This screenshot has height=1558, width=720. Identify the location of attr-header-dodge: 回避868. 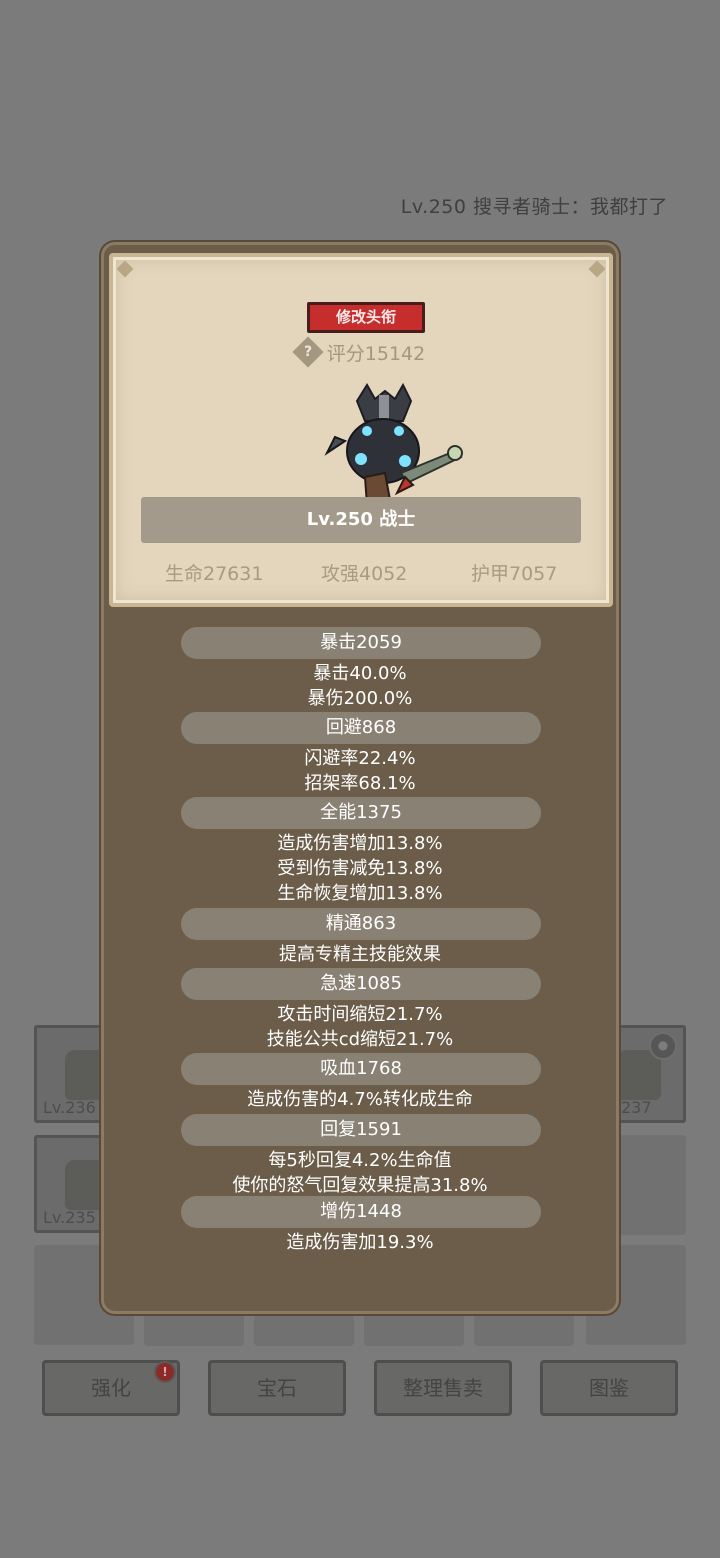
(361, 728).